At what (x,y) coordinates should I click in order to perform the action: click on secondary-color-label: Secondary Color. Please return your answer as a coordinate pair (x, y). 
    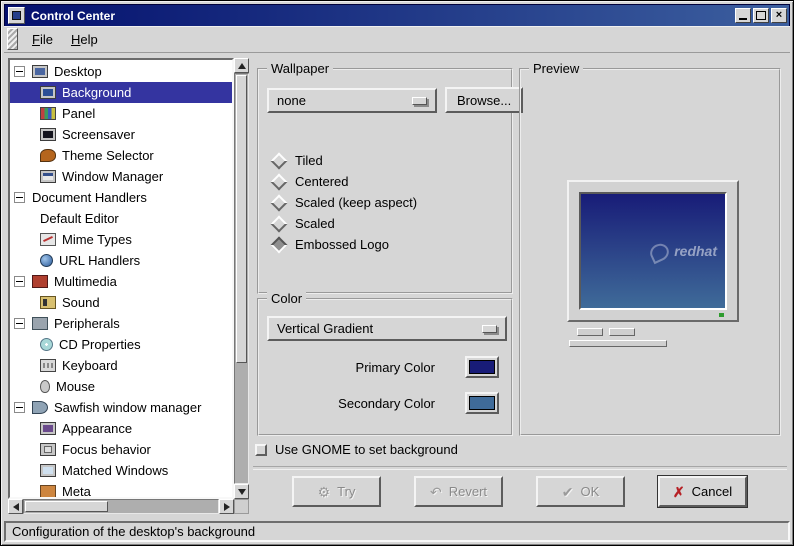
    Looking at the image, I should click on (386, 403).